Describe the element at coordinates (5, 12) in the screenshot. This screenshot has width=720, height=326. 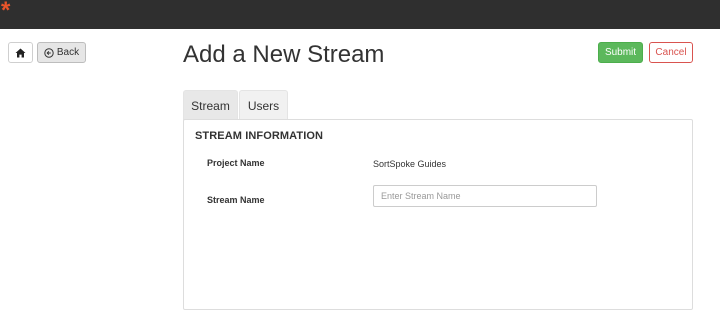
I see `logo-asterisk: *` at that location.